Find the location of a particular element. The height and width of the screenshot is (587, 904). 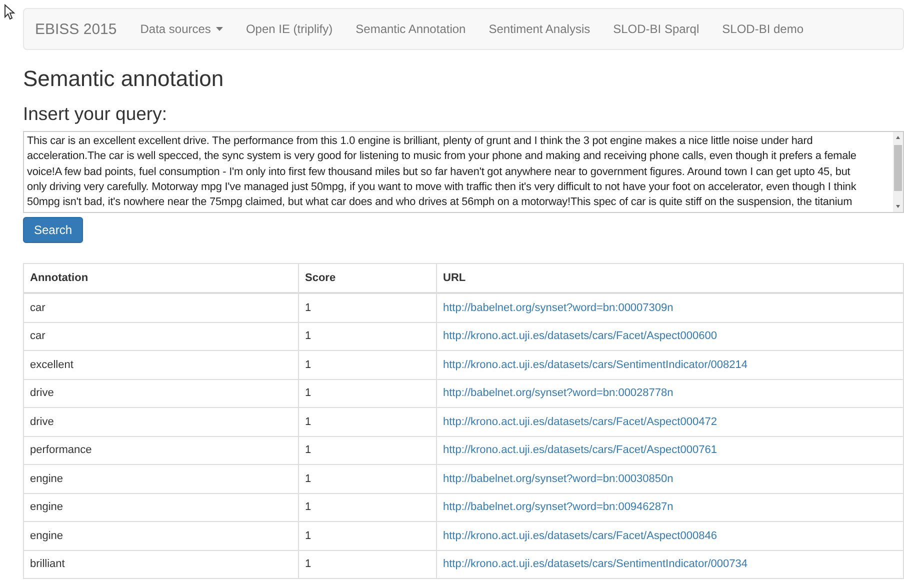

nav-link: SLOD-BI demo is located at coordinates (763, 29).